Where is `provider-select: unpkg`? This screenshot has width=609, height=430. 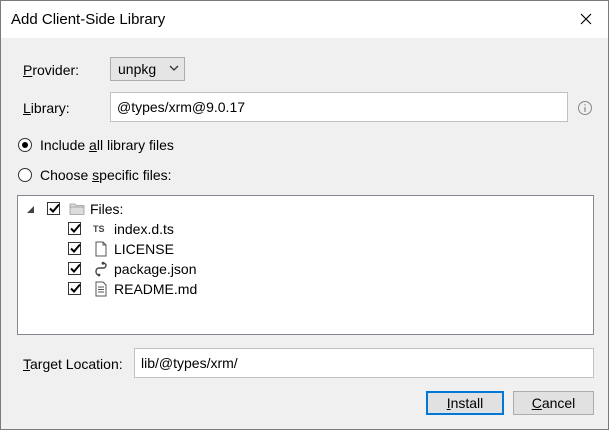
provider-select: unpkg is located at coordinates (147, 69).